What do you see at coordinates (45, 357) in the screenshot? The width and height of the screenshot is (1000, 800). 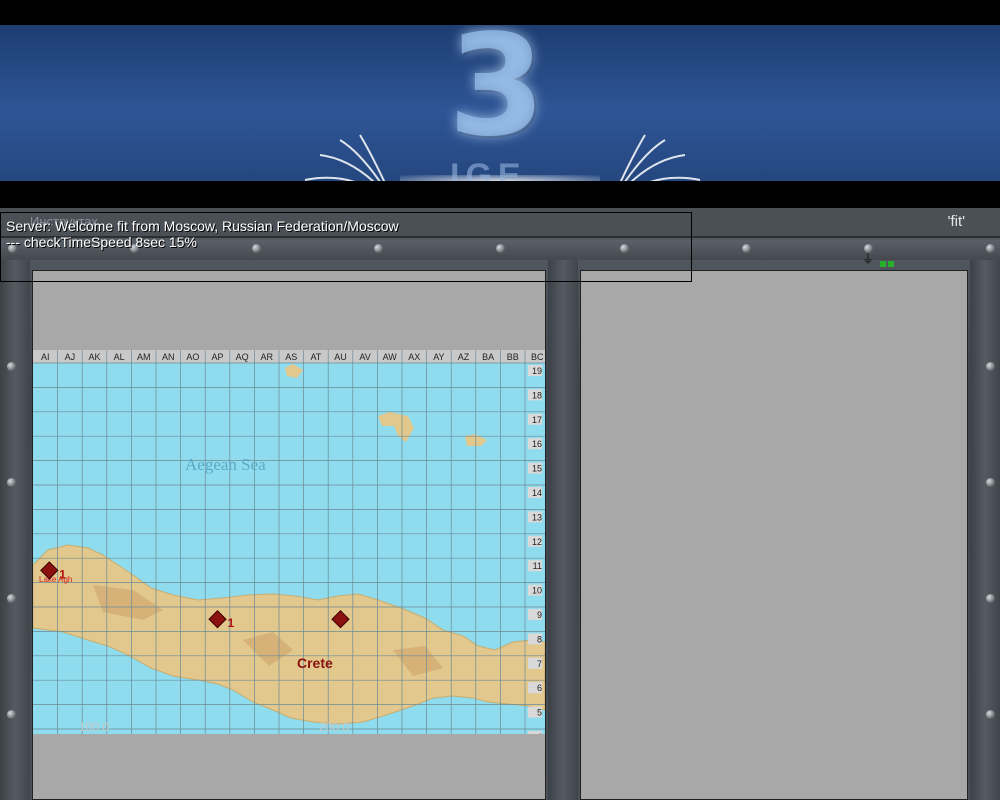 I see `grid-column-label: AI` at bounding box center [45, 357].